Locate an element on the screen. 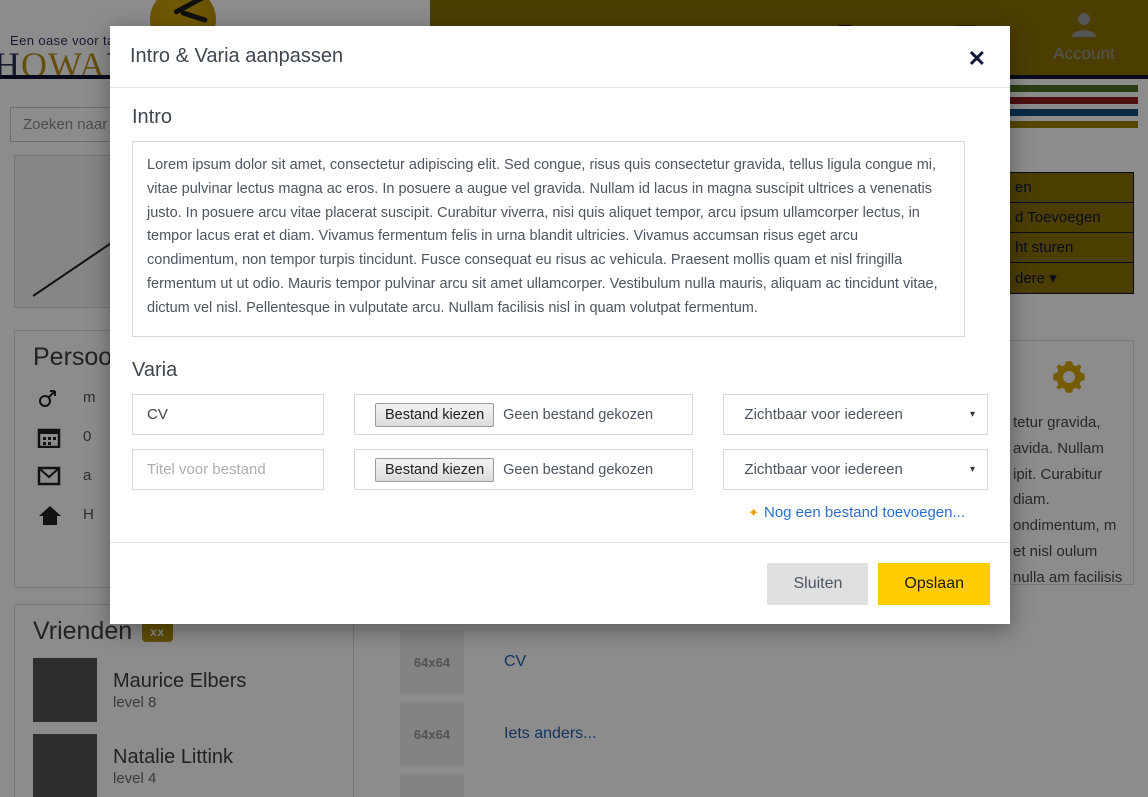 This screenshot has width=1148, height=797. page-title: Intro & Varia aanpassen is located at coordinates (237, 56).